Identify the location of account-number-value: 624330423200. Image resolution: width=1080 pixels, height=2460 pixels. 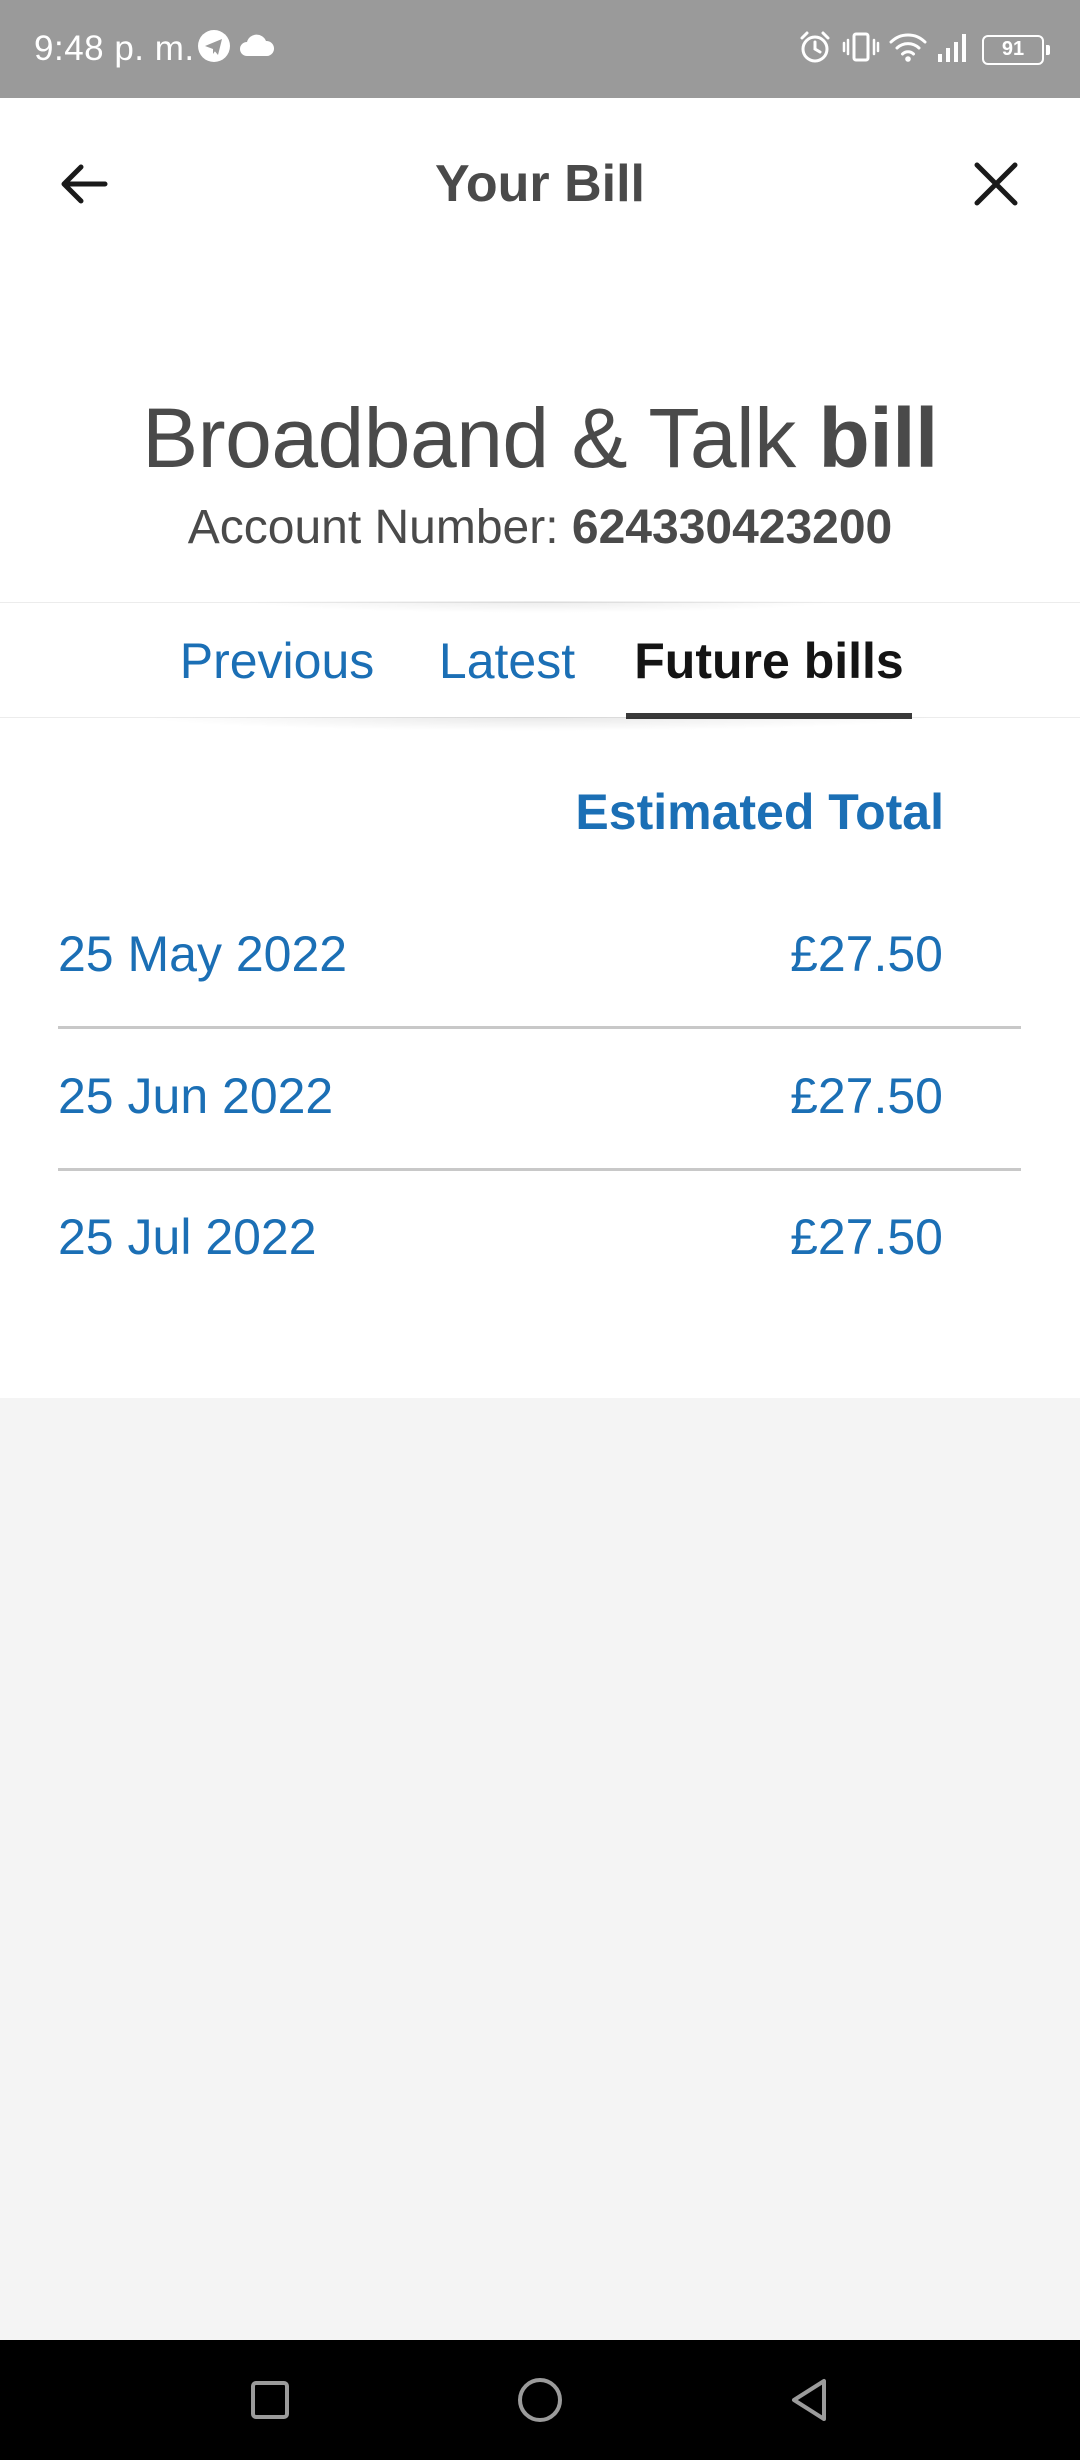
(732, 527).